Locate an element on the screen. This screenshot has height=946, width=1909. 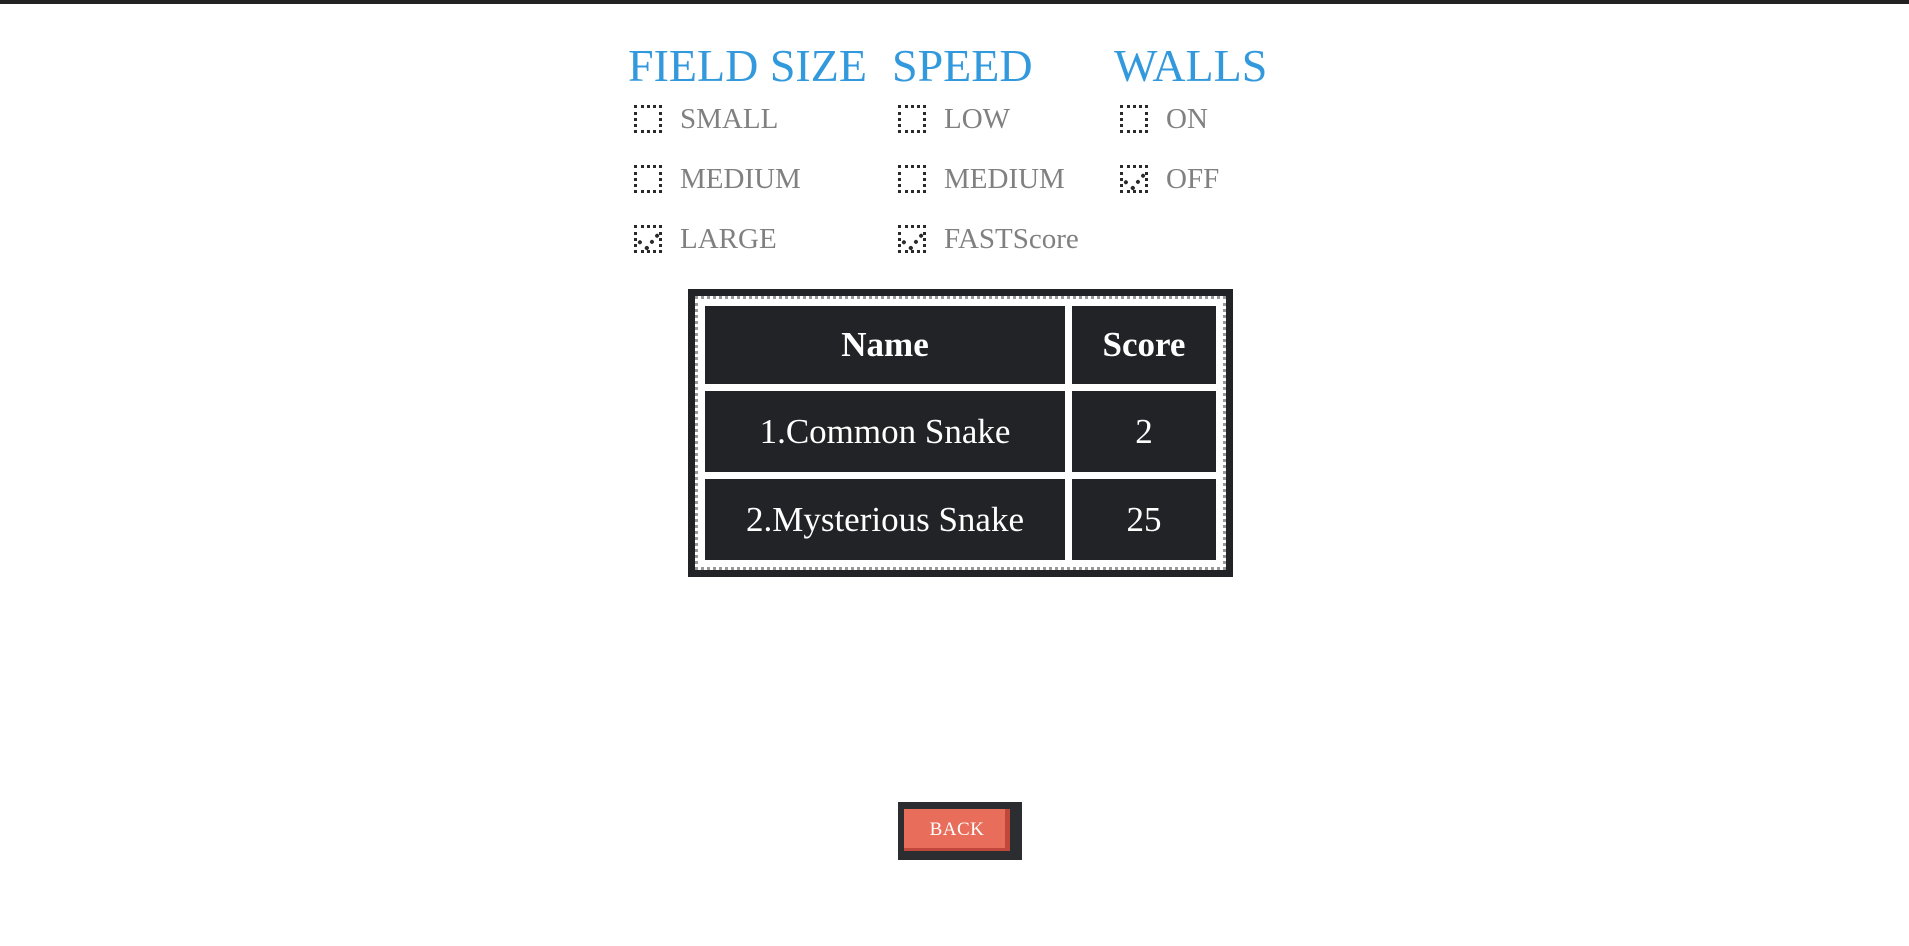
fast-checkbox is located at coordinates (912, 239).